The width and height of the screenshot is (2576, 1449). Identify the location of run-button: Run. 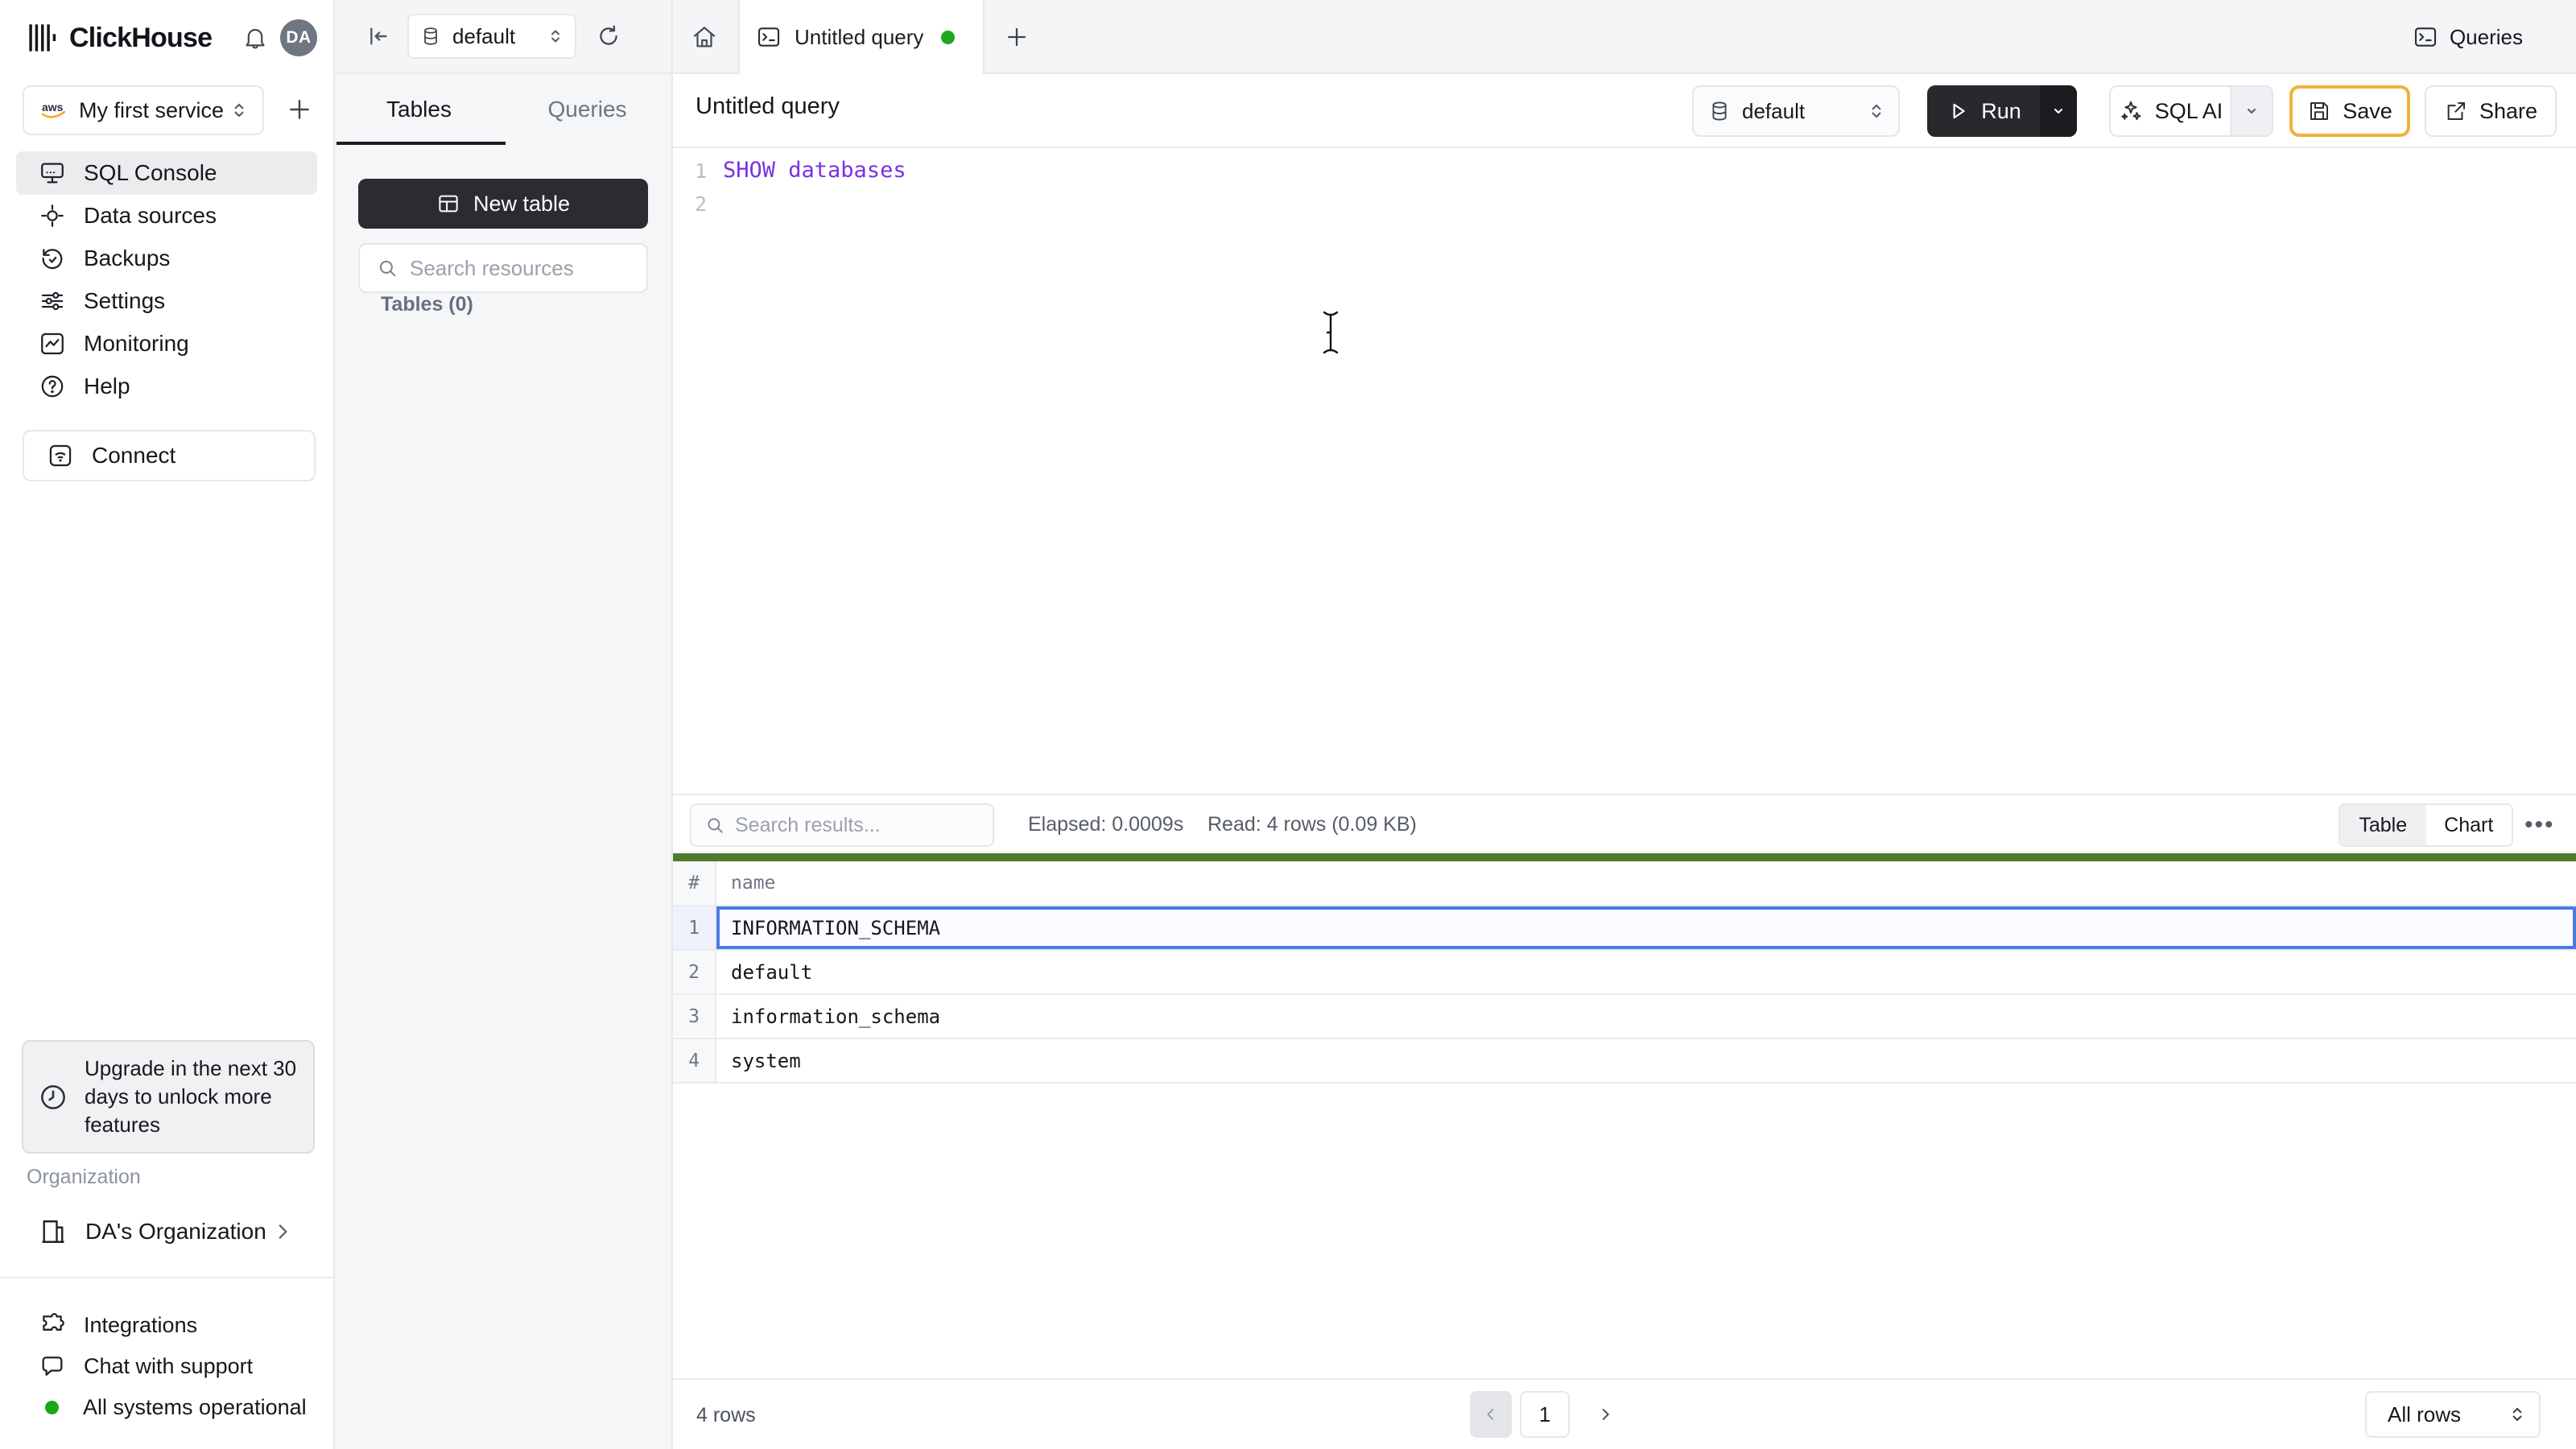
(1983, 111).